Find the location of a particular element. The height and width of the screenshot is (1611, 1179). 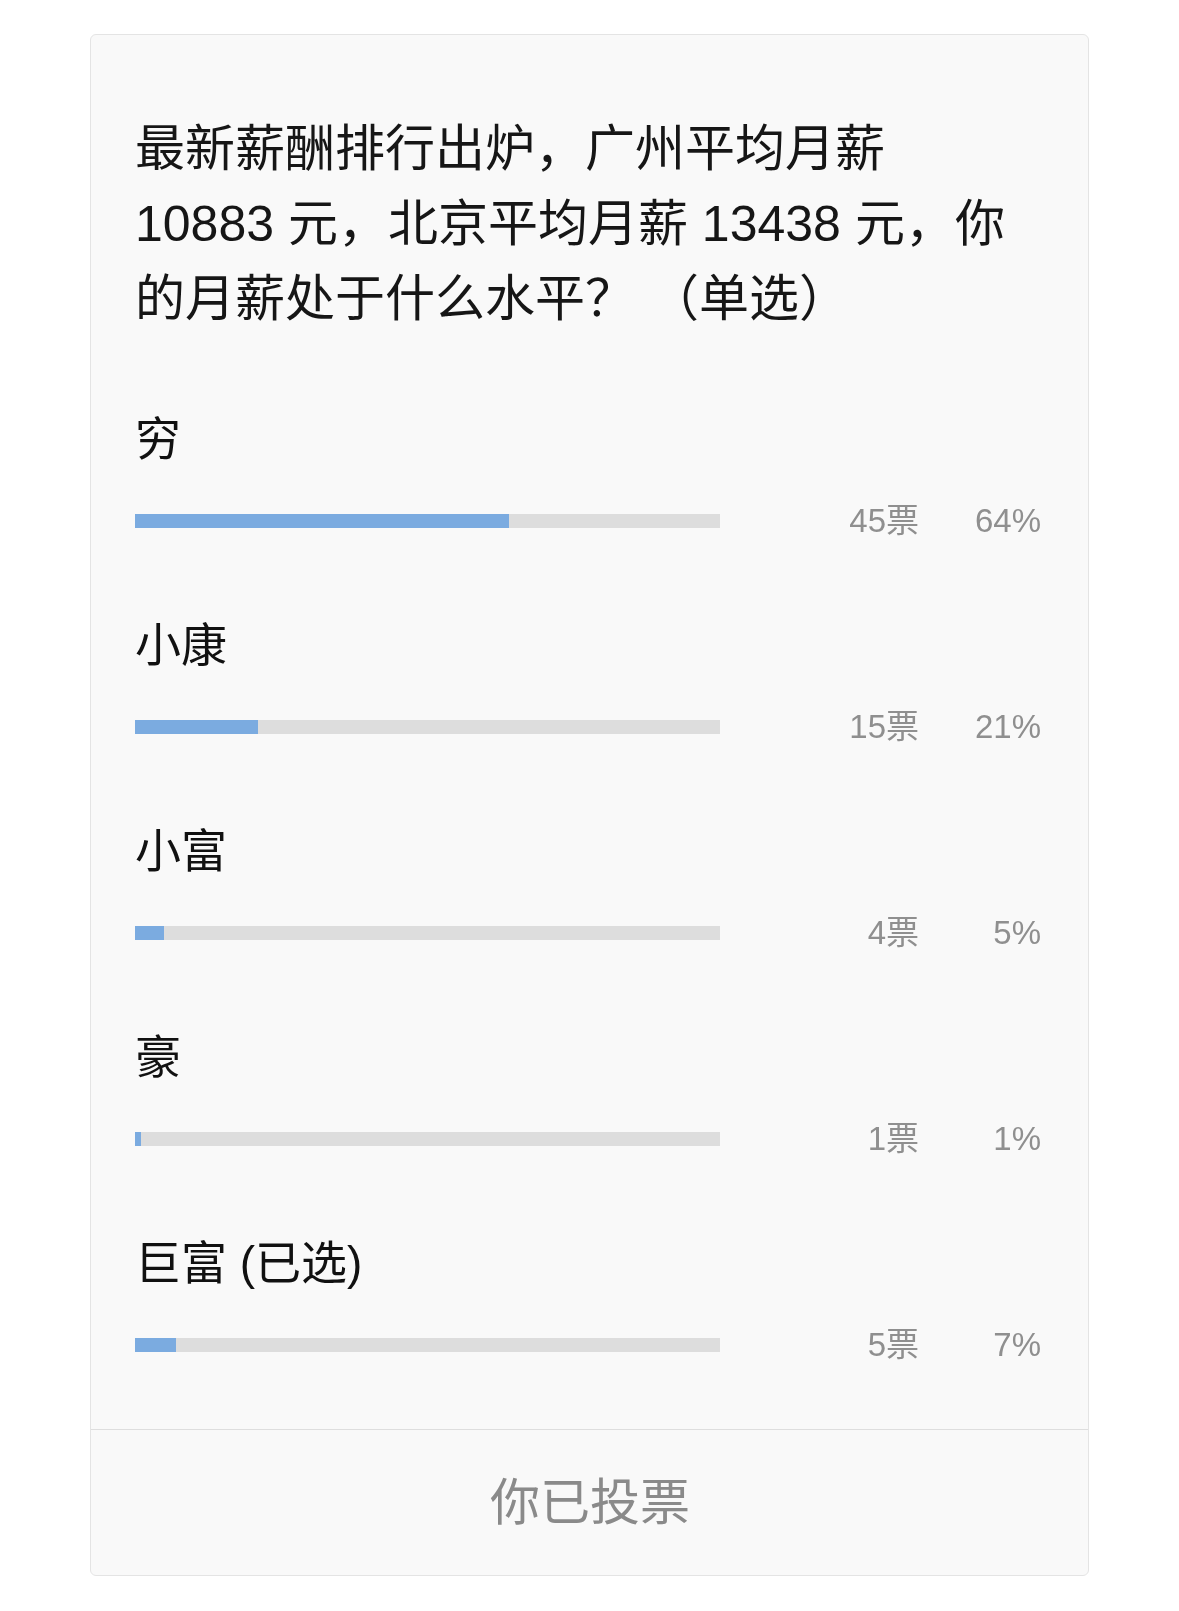

vote-percentage: 7% is located at coordinates (1016, 1345).